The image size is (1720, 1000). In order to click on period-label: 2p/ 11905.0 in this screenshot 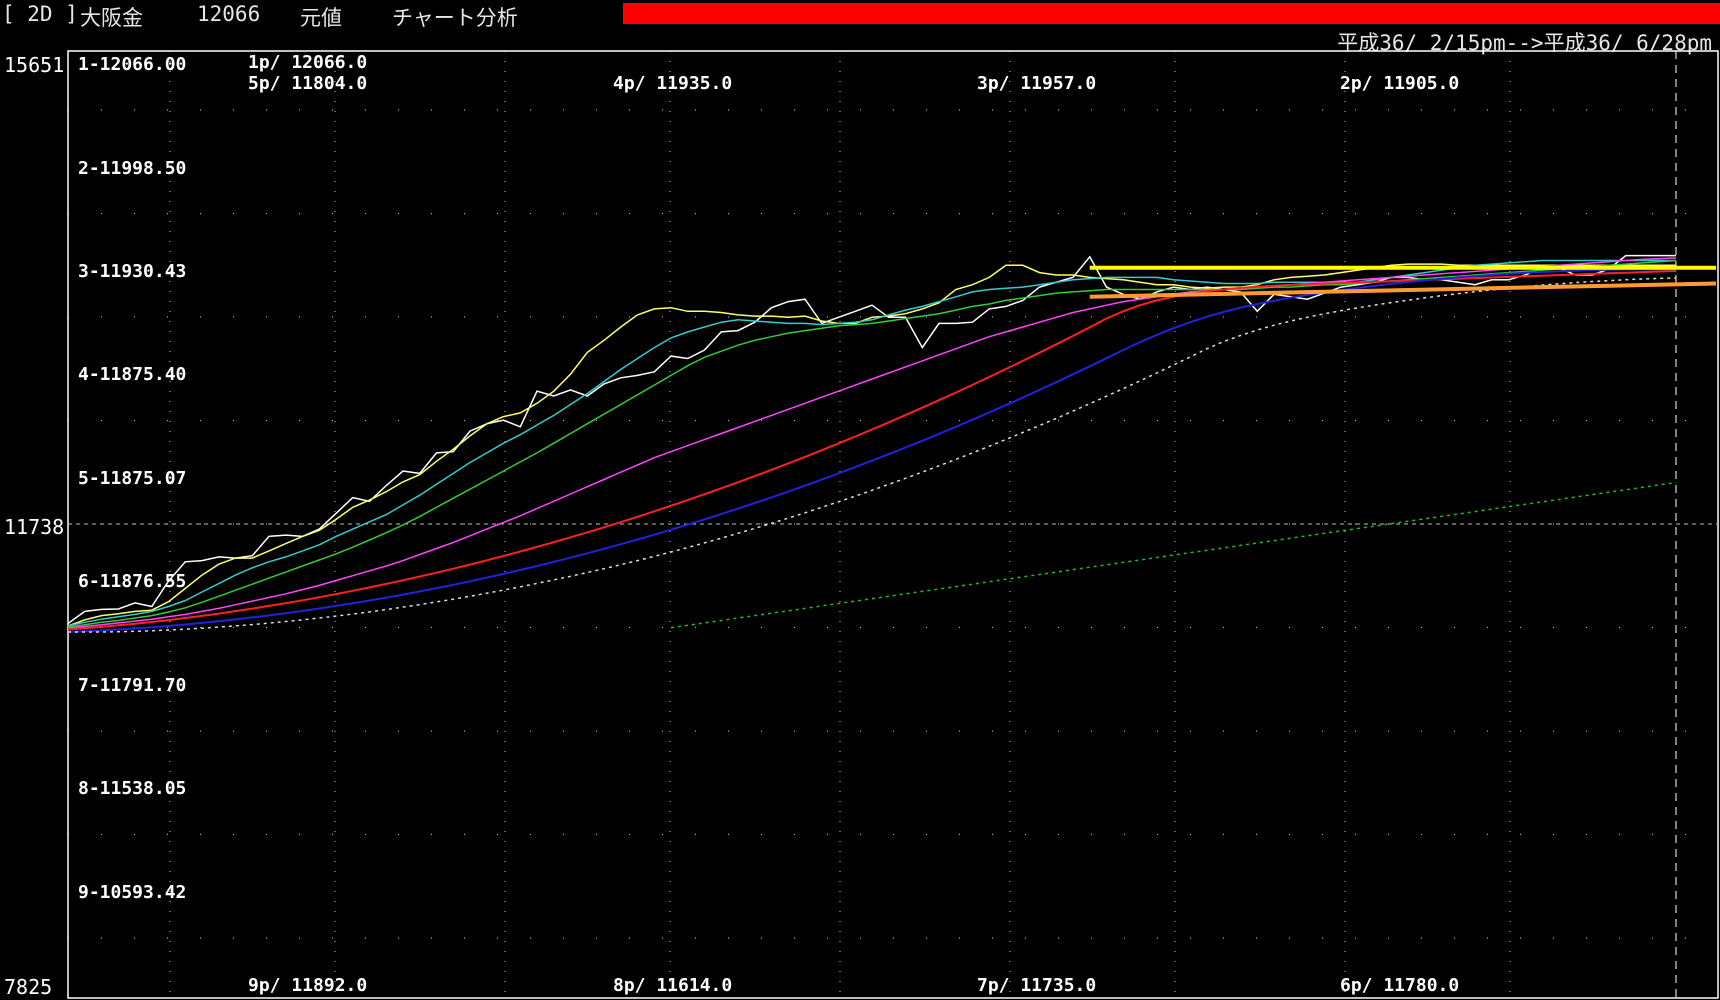, I will do `click(1399, 83)`.